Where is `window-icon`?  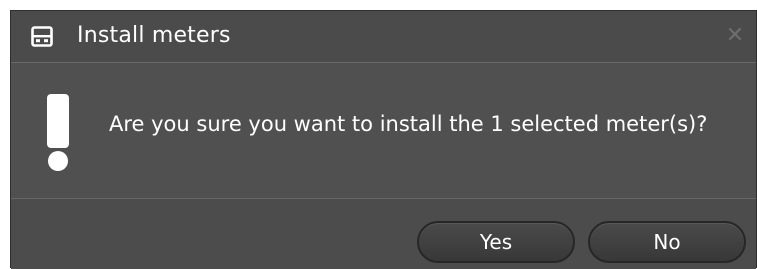
window-icon is located at coordinates (42, 36).